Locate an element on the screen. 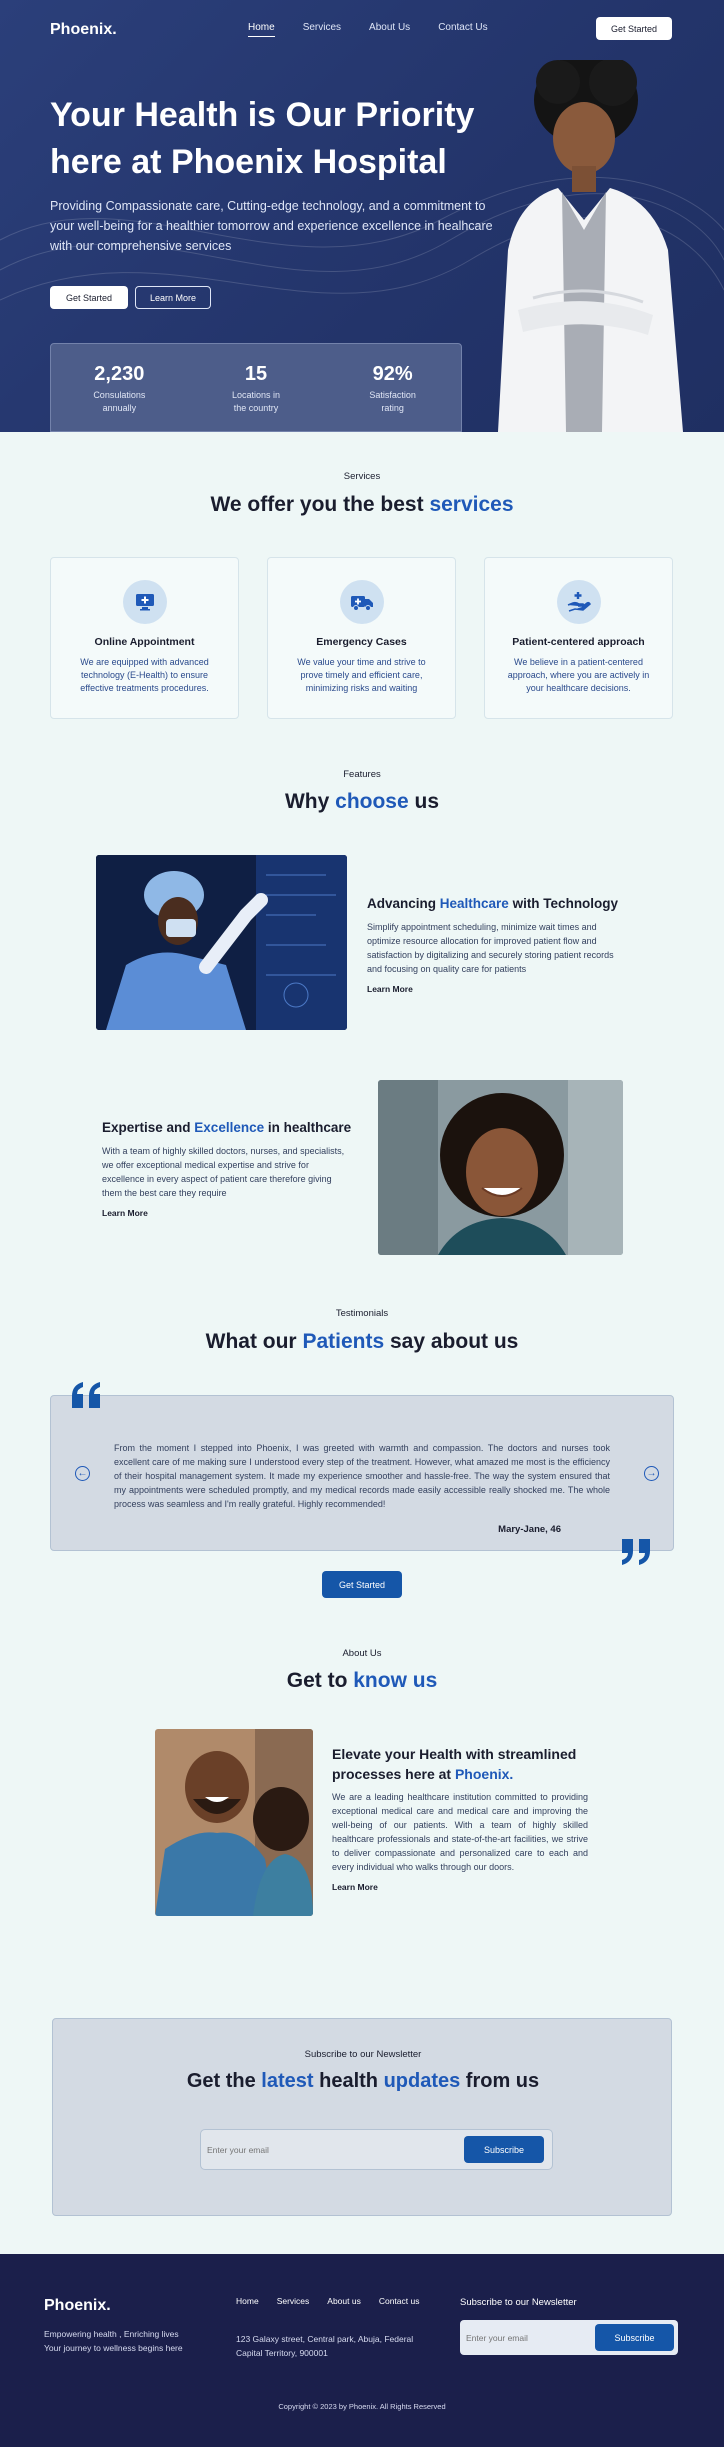 This screenshot has height=2447, width=724. footer-email-input is located at coordinates (526, 2337).